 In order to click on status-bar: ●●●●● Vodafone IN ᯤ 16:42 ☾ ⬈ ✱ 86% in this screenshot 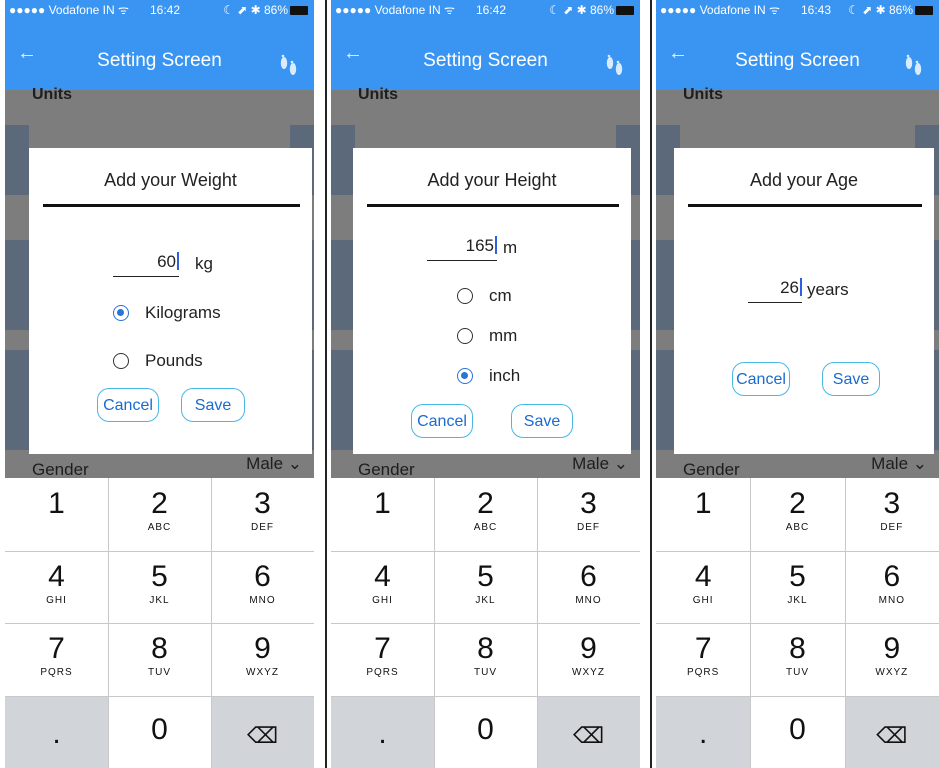, I will do `click(159, 10)`.